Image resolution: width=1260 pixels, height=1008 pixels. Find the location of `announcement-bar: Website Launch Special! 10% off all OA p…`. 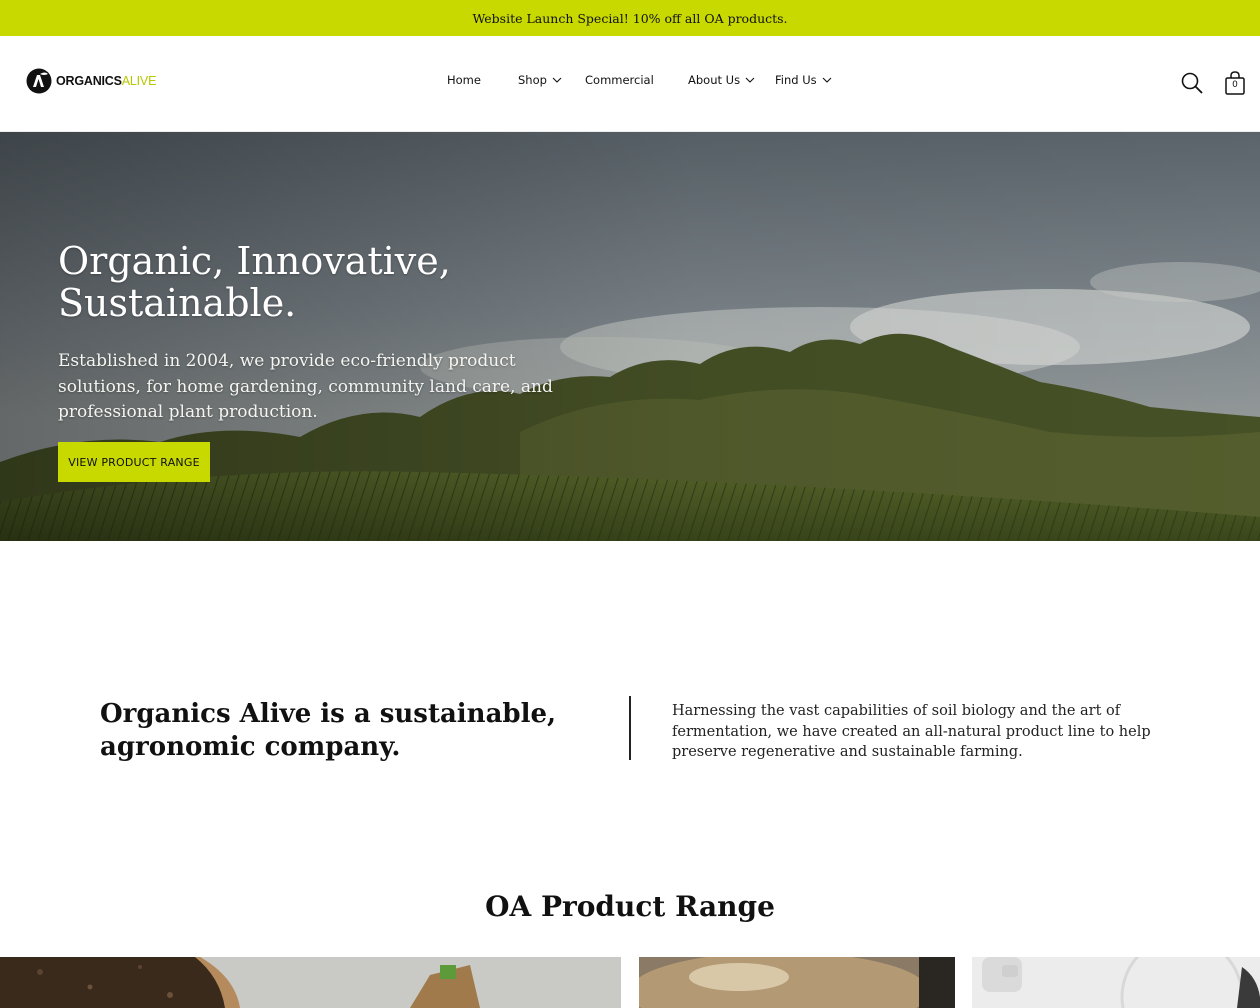

announcement-bar: Website Launch Special! 10% off all OA p… is located at coordinates (630, 18).